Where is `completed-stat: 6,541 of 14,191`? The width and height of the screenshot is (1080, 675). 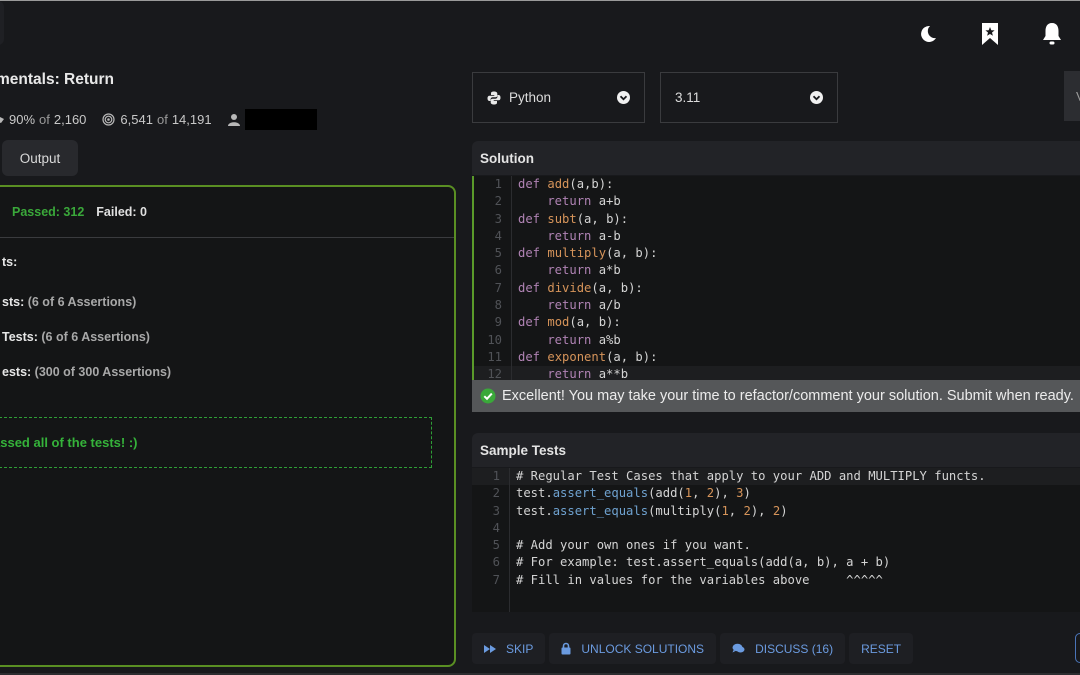
completed-stat: 6,541 of 14,191 is located at coordinates (157, 119).